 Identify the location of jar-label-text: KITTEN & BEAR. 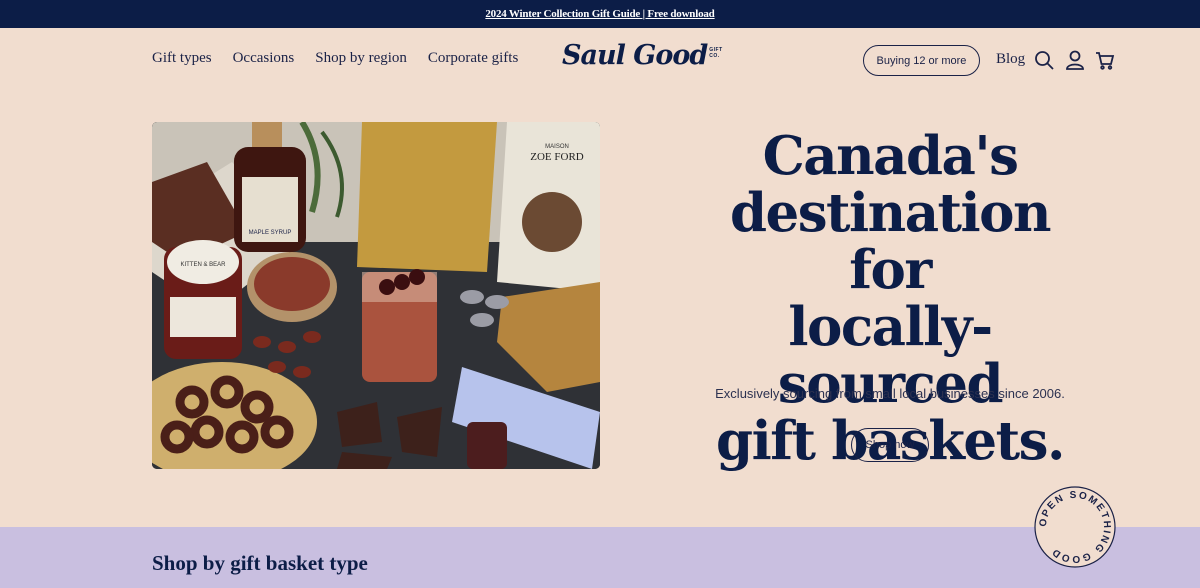
(203, 265).